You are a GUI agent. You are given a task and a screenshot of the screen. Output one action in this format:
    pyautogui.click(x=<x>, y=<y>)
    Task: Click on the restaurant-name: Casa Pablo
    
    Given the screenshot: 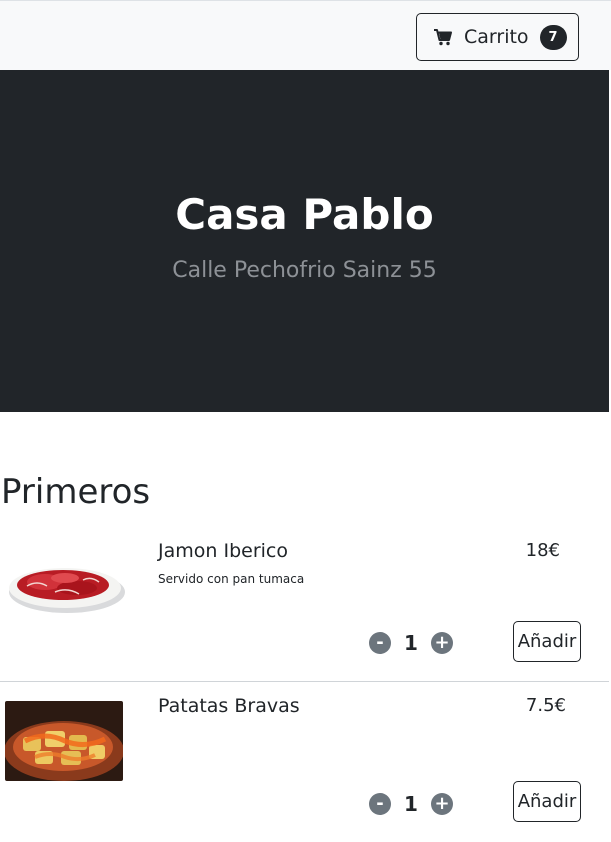 What is the action you would take?
    pyautogui.click(x=304, y=214)
    